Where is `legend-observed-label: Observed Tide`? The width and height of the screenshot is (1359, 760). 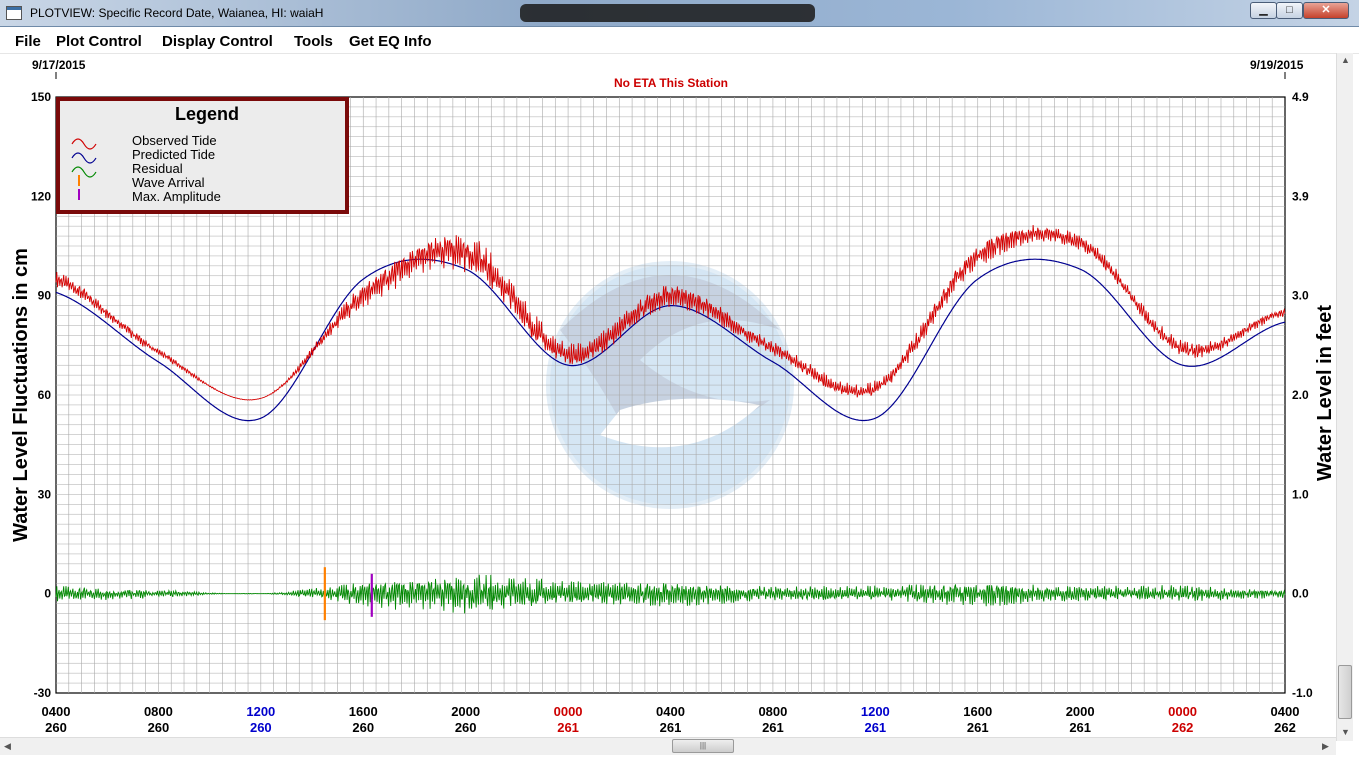
legend-observed-label: Observed Tide is located at coordinates (174, 140).